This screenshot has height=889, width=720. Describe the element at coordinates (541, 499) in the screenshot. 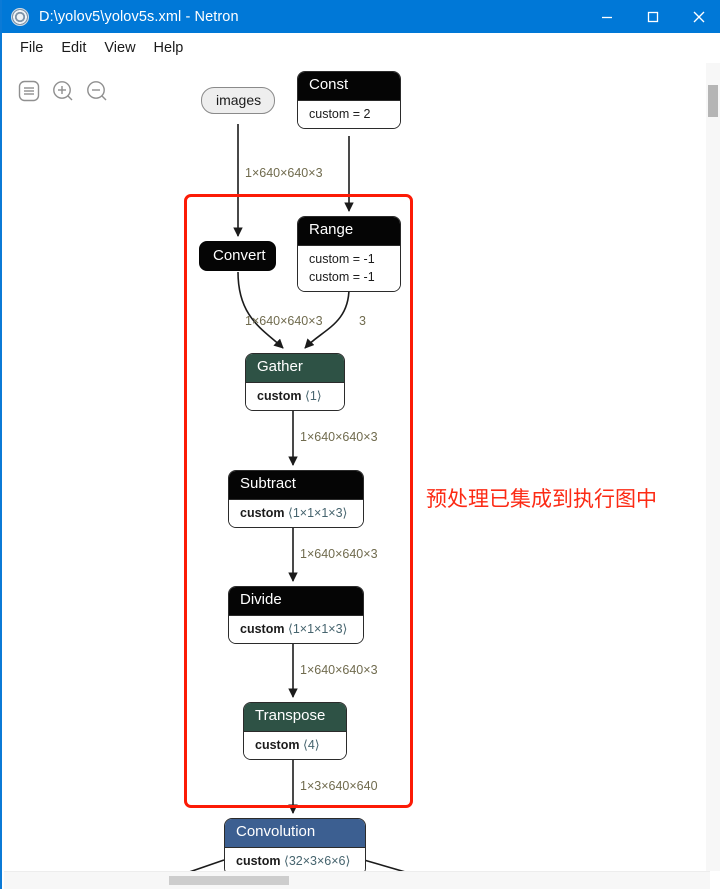

I see `annotation-text: 预处理已集成到执行图中` at that location.